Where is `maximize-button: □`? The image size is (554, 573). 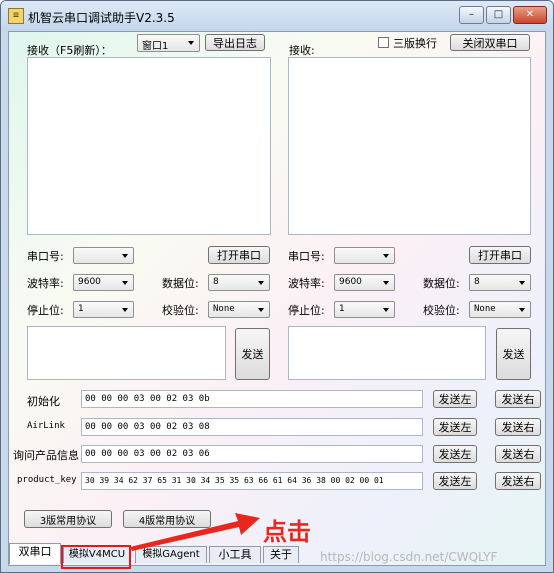
maximize-button: □ is located at coordinates (498, 15).